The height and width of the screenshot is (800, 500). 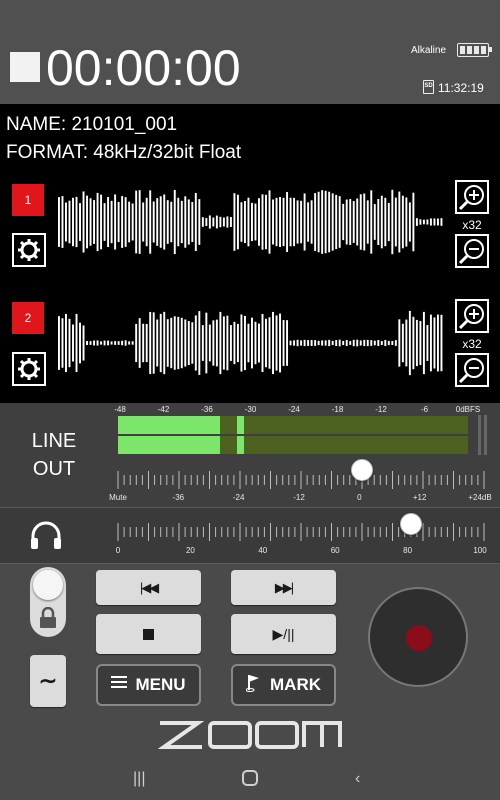 What do you see at coordinates (48, 602) in the screenshot?
I see `hold-lock-switch` at bounding box center [48, 602].